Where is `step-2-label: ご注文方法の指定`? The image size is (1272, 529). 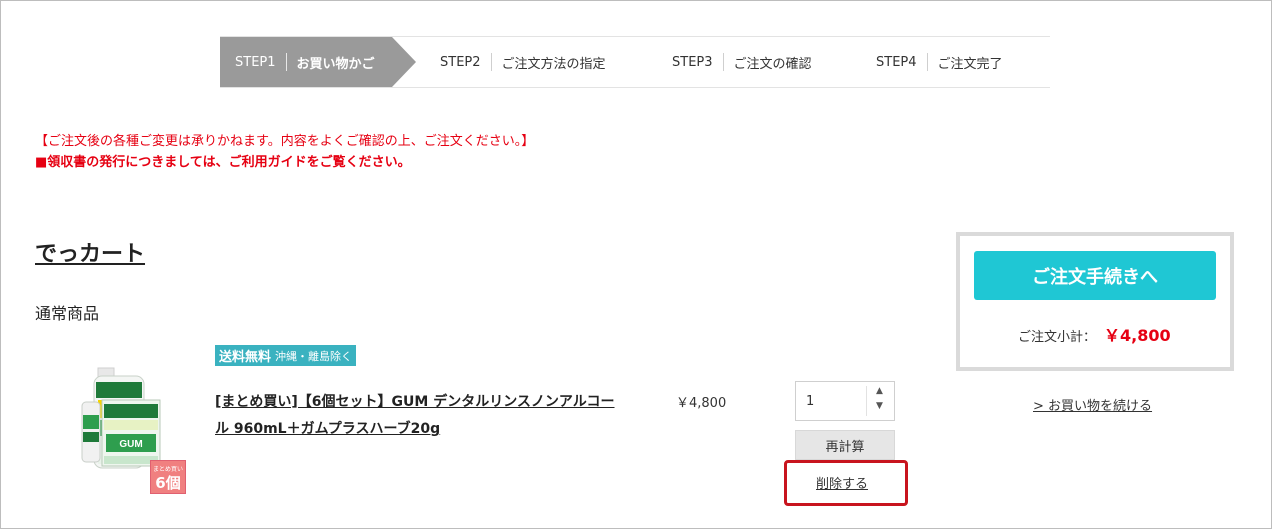 step-2-label: ご注文方法の指定 is located at coordinates (553, 64).